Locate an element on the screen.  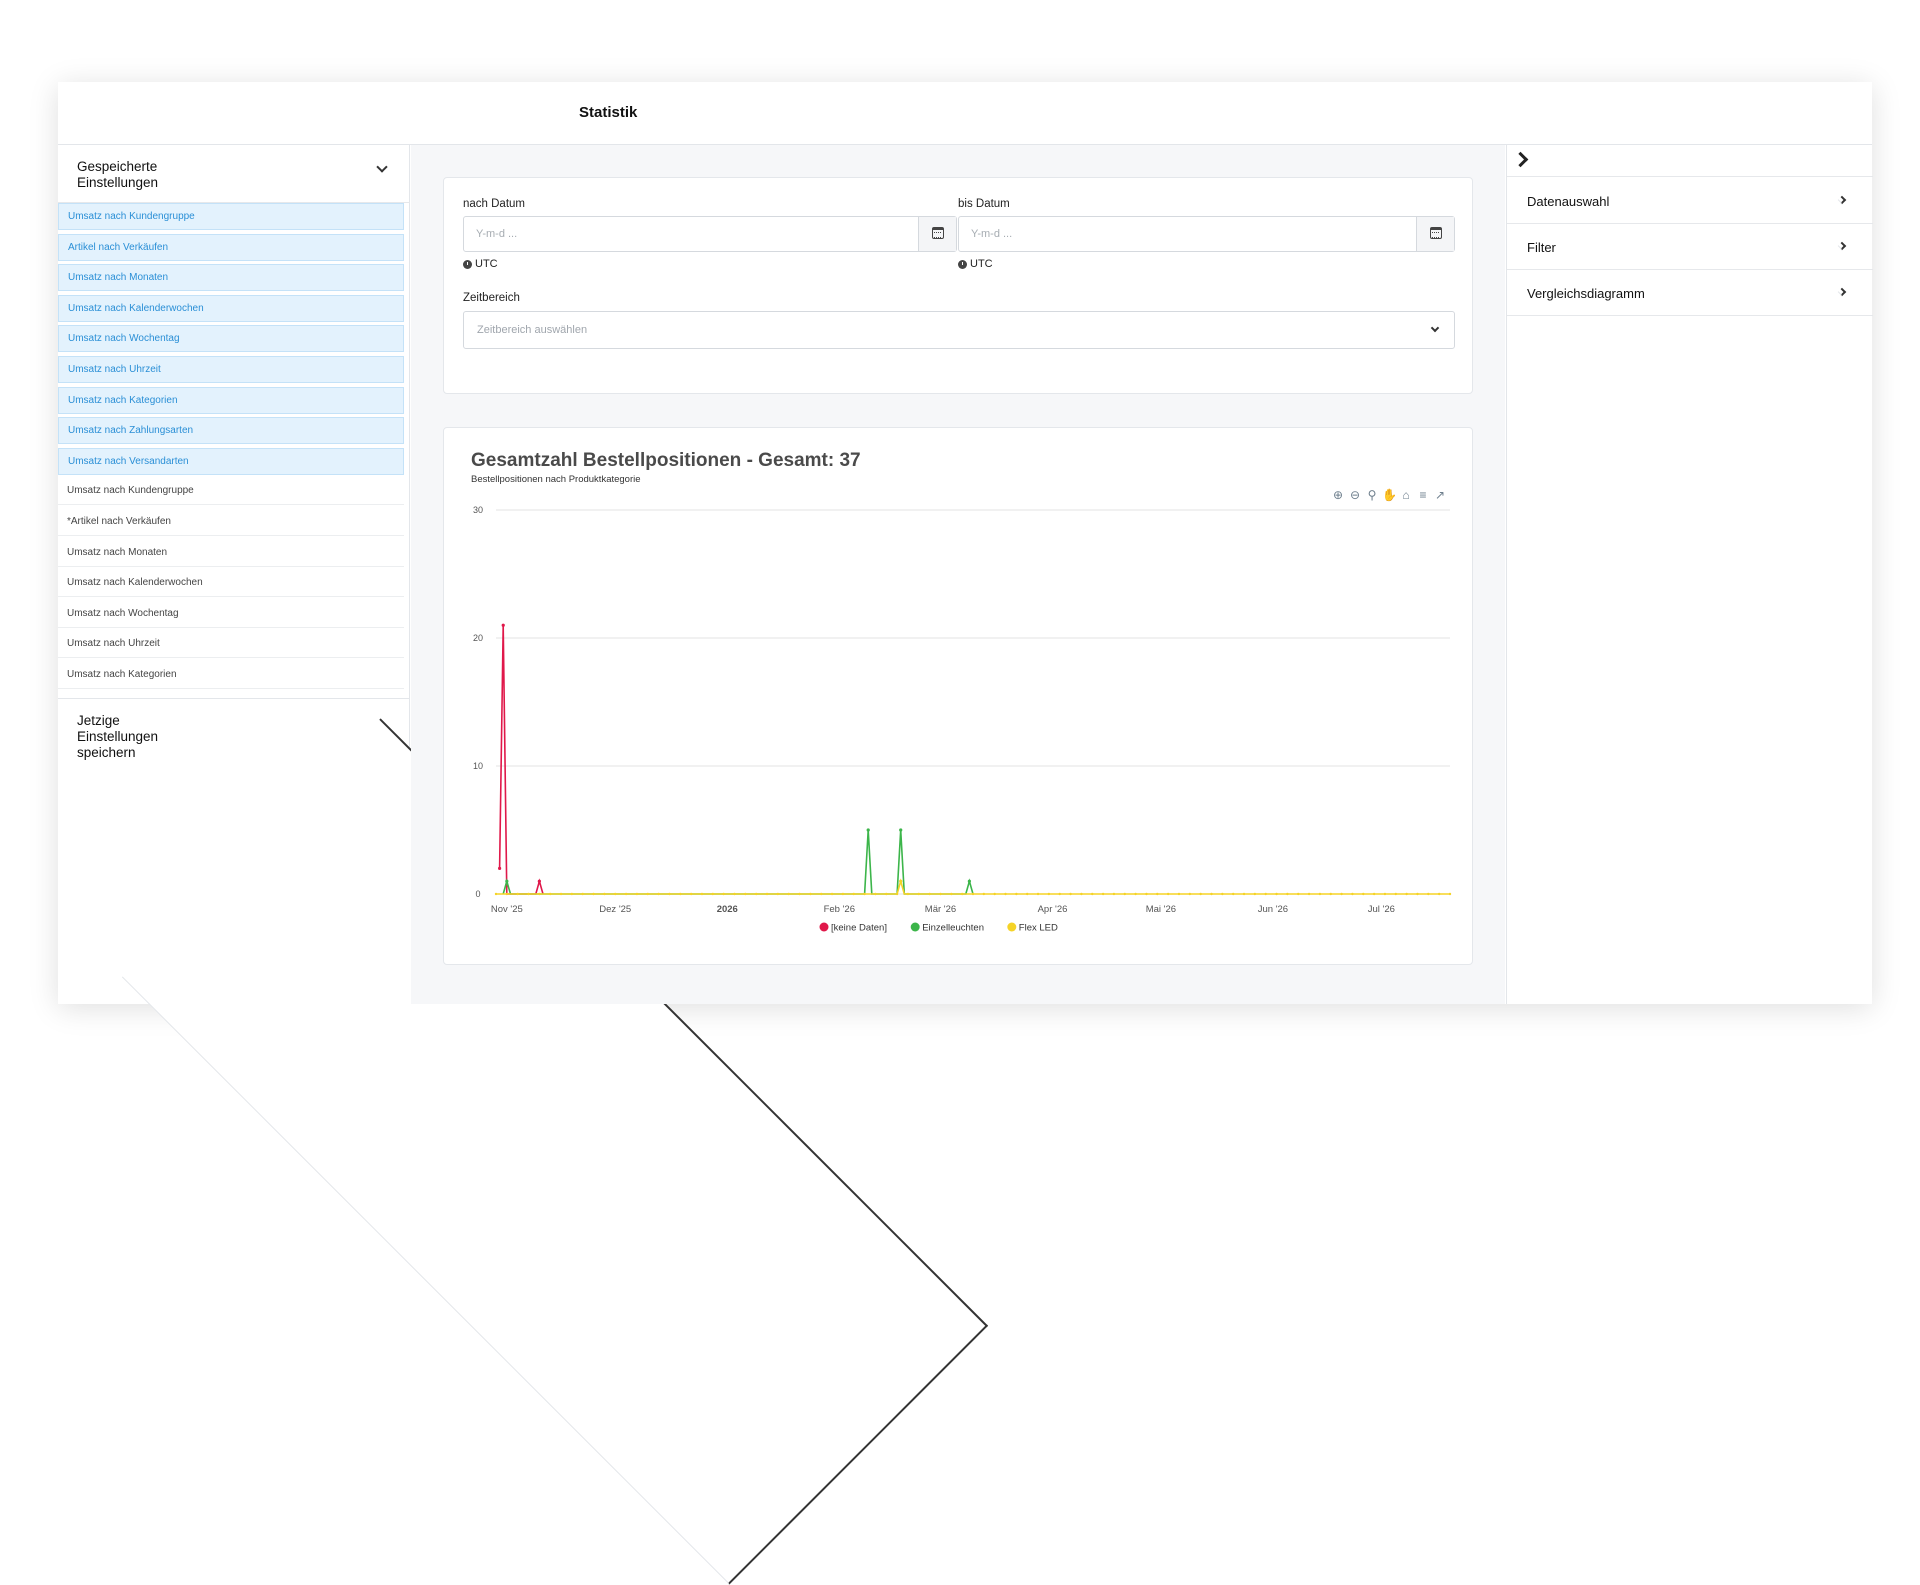
zoom-in-icon: ⊕ is located at coordinates (1338, 495).